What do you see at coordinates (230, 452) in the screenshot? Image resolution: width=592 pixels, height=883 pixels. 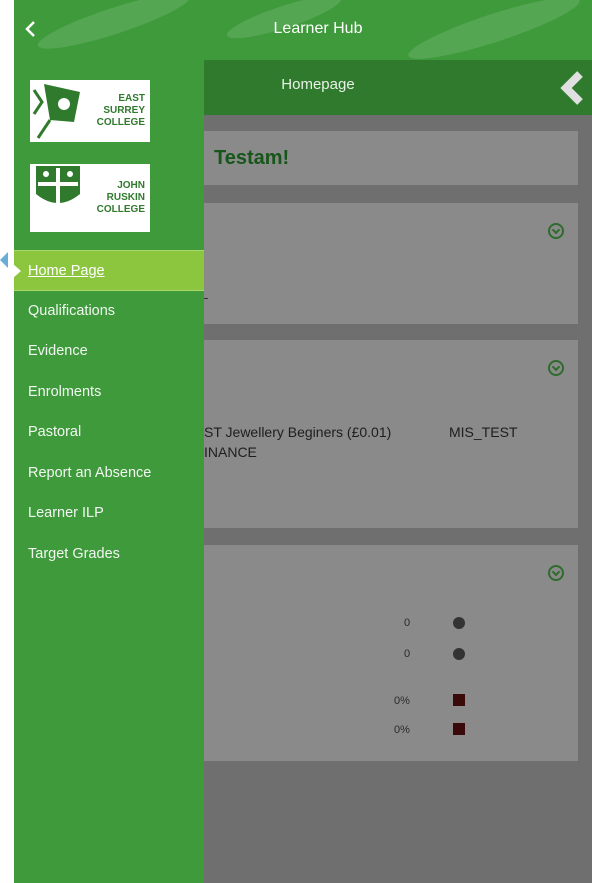 I see `enrolment-finance: INANCE` at bounding box center [230, 452].